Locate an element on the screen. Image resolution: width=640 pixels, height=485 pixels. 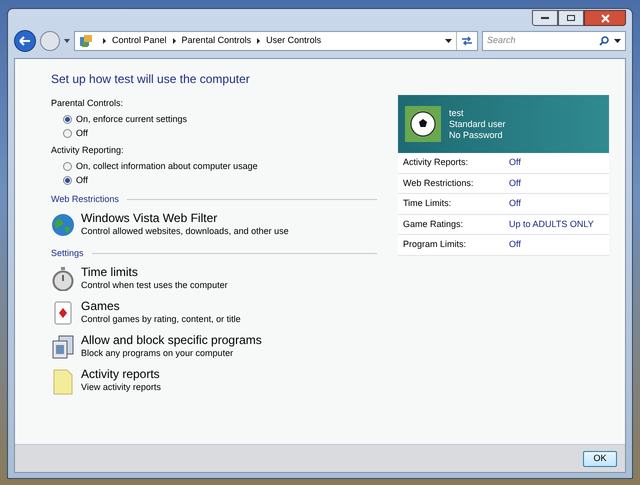
back-button is located at coordinates (25, 41).